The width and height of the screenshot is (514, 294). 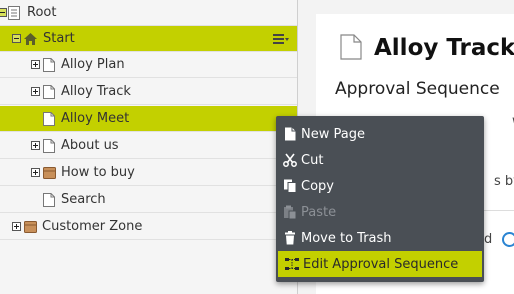 I want to click on menu-item-move-to-trash: Move to Trash, so click(x=380, y=238).